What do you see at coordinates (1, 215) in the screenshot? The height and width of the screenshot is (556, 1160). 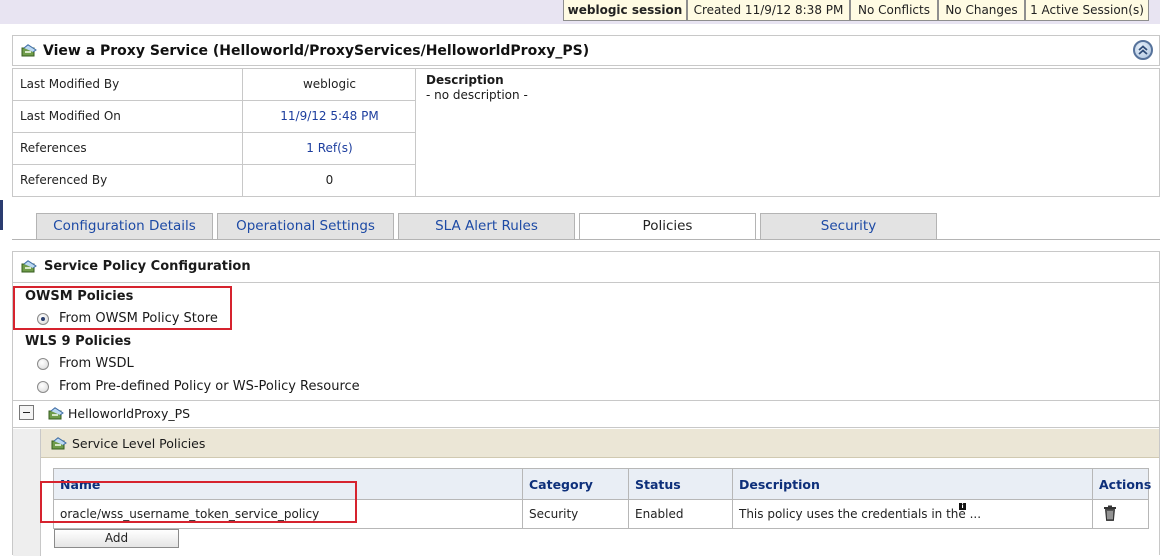 I see `left-edge-marker` at bounding box center [1, 215].